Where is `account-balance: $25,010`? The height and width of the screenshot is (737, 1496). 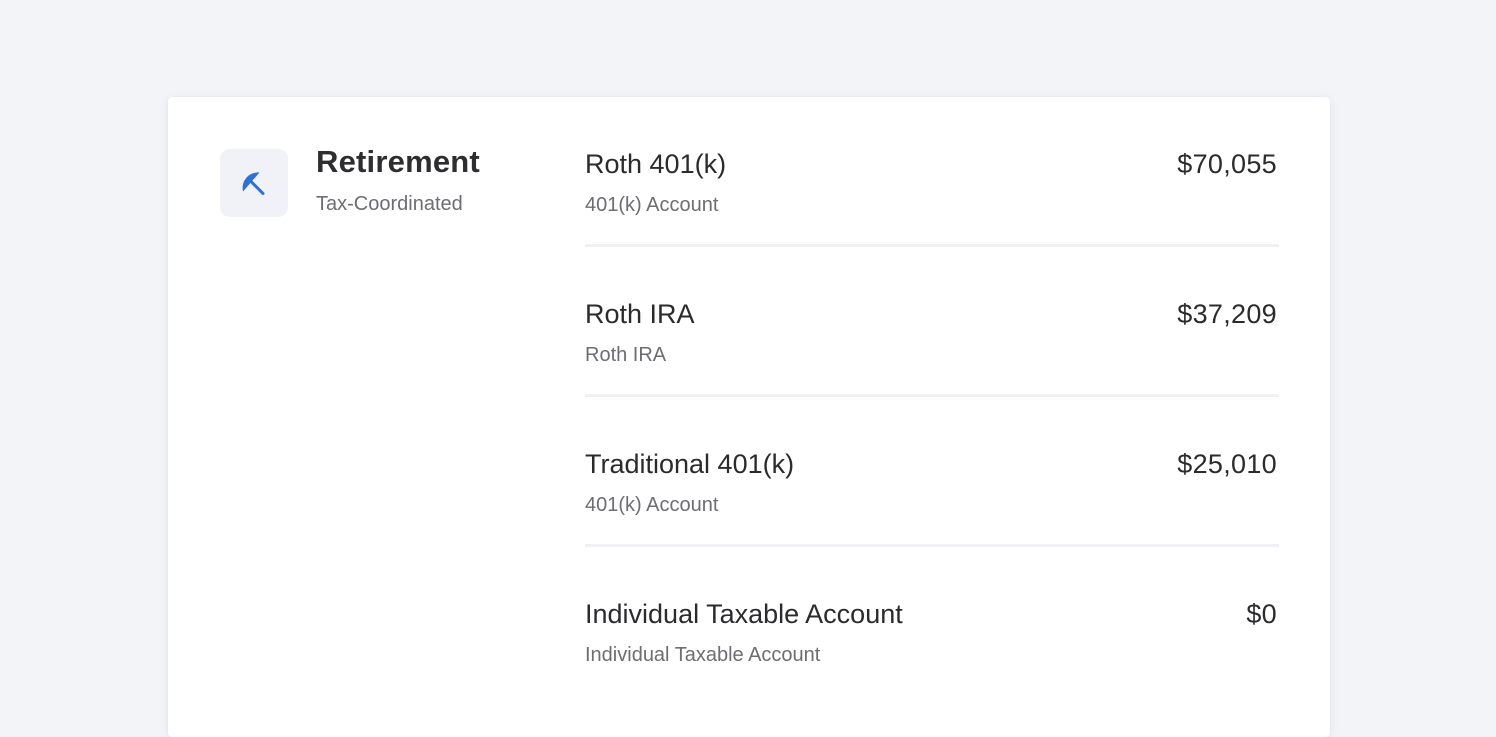
account-balance: $25,010 is located at coordinates (1227, 464).